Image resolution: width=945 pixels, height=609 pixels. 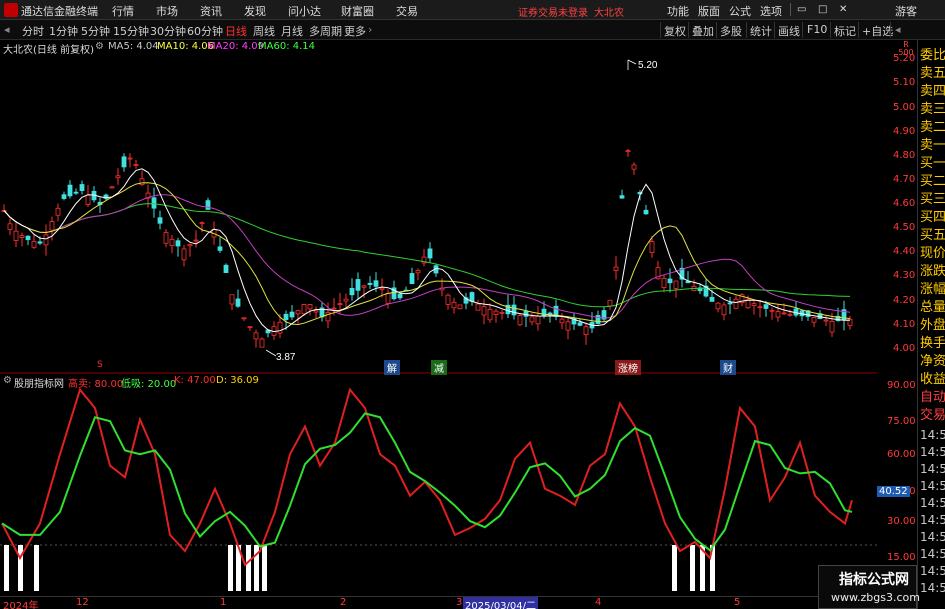 What do you see at coordinates (906, 11) in the screenshot?
I see `guest-label: 游客` at bounding box center [906, 11].